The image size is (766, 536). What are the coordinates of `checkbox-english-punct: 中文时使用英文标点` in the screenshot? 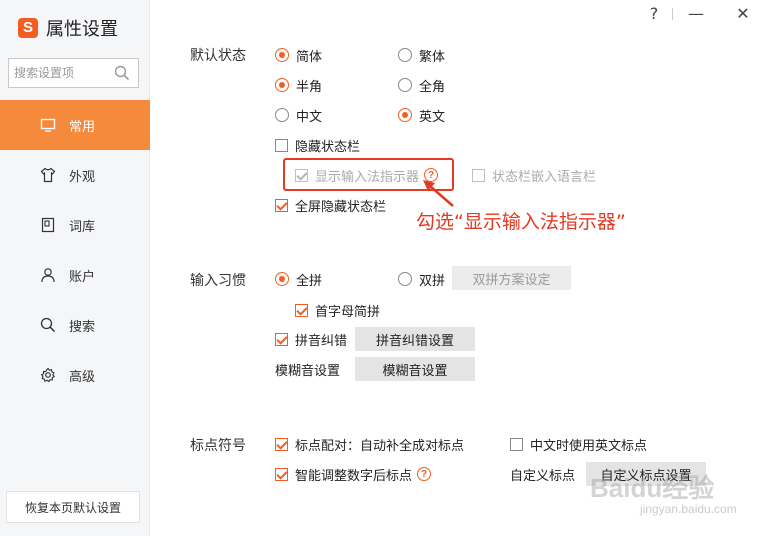 It's located at (579, 444).